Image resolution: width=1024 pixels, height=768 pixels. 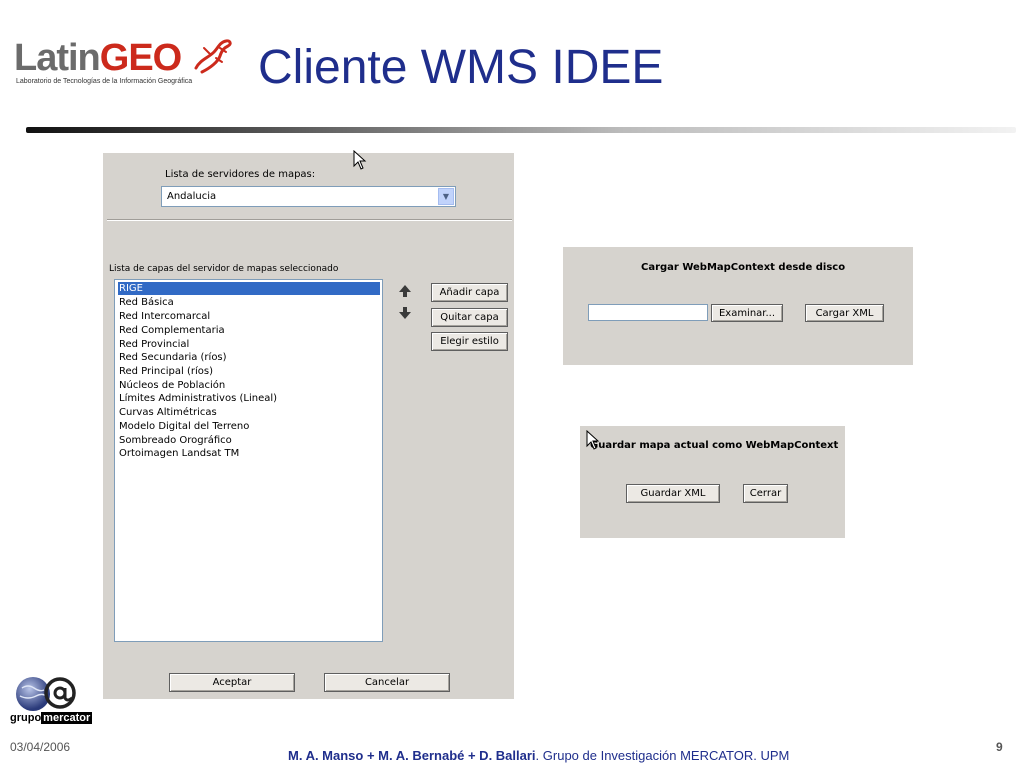 What do you see at coordinates (765, 493) in the screenshot?
I see `close-button: Cerrar` at bounding box center [765, 493].